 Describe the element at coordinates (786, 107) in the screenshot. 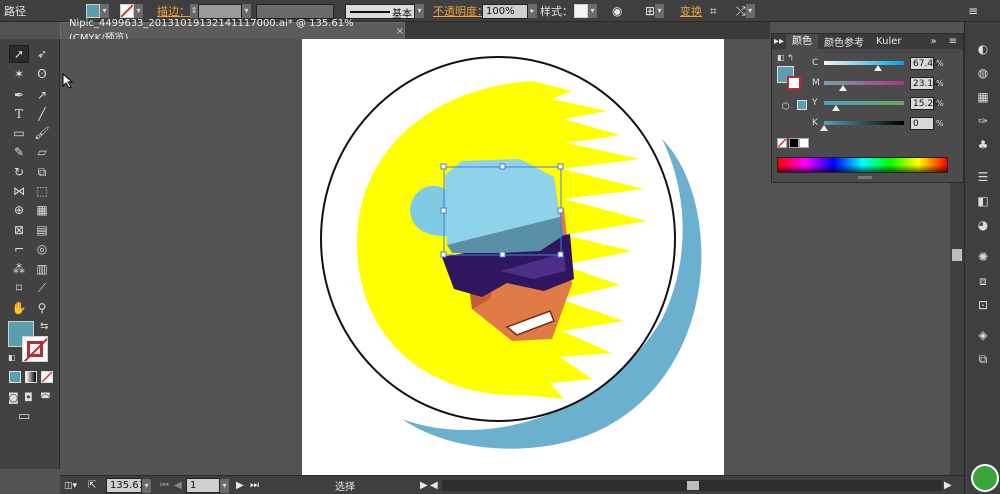

I see `out-of-gamut-icon: ⬡` at that location.